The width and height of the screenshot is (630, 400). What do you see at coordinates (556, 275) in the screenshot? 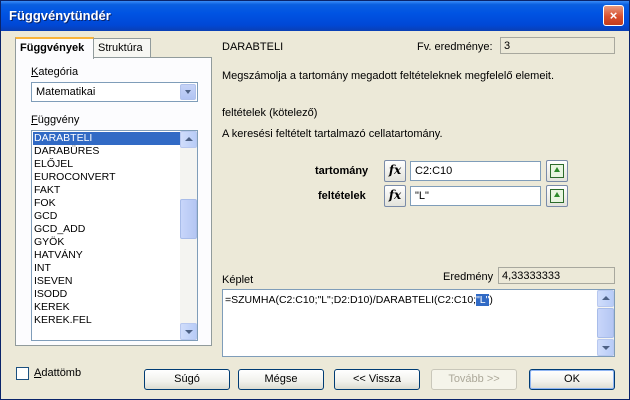
I see `formula-result-value: 4,33333333` at bounding box center [556, 275].